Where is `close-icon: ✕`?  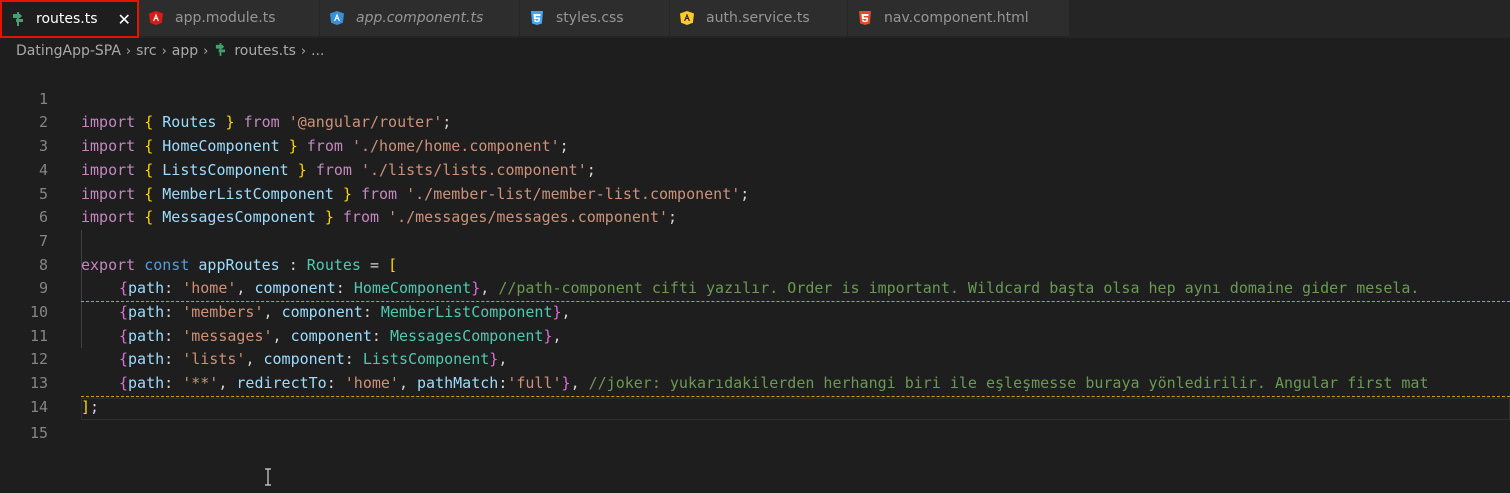
close-icon: ✕ is located at coordinates (124, 19).